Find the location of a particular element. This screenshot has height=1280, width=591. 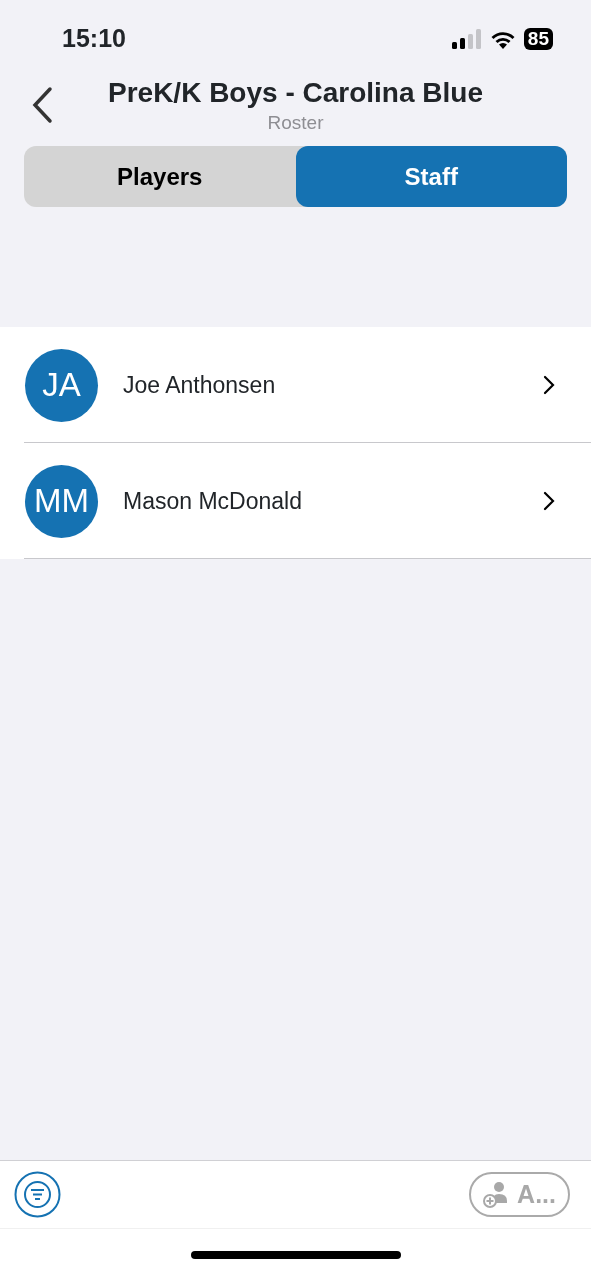

staff-row: MM Mason McDonald is located at coordinates (295, 501).